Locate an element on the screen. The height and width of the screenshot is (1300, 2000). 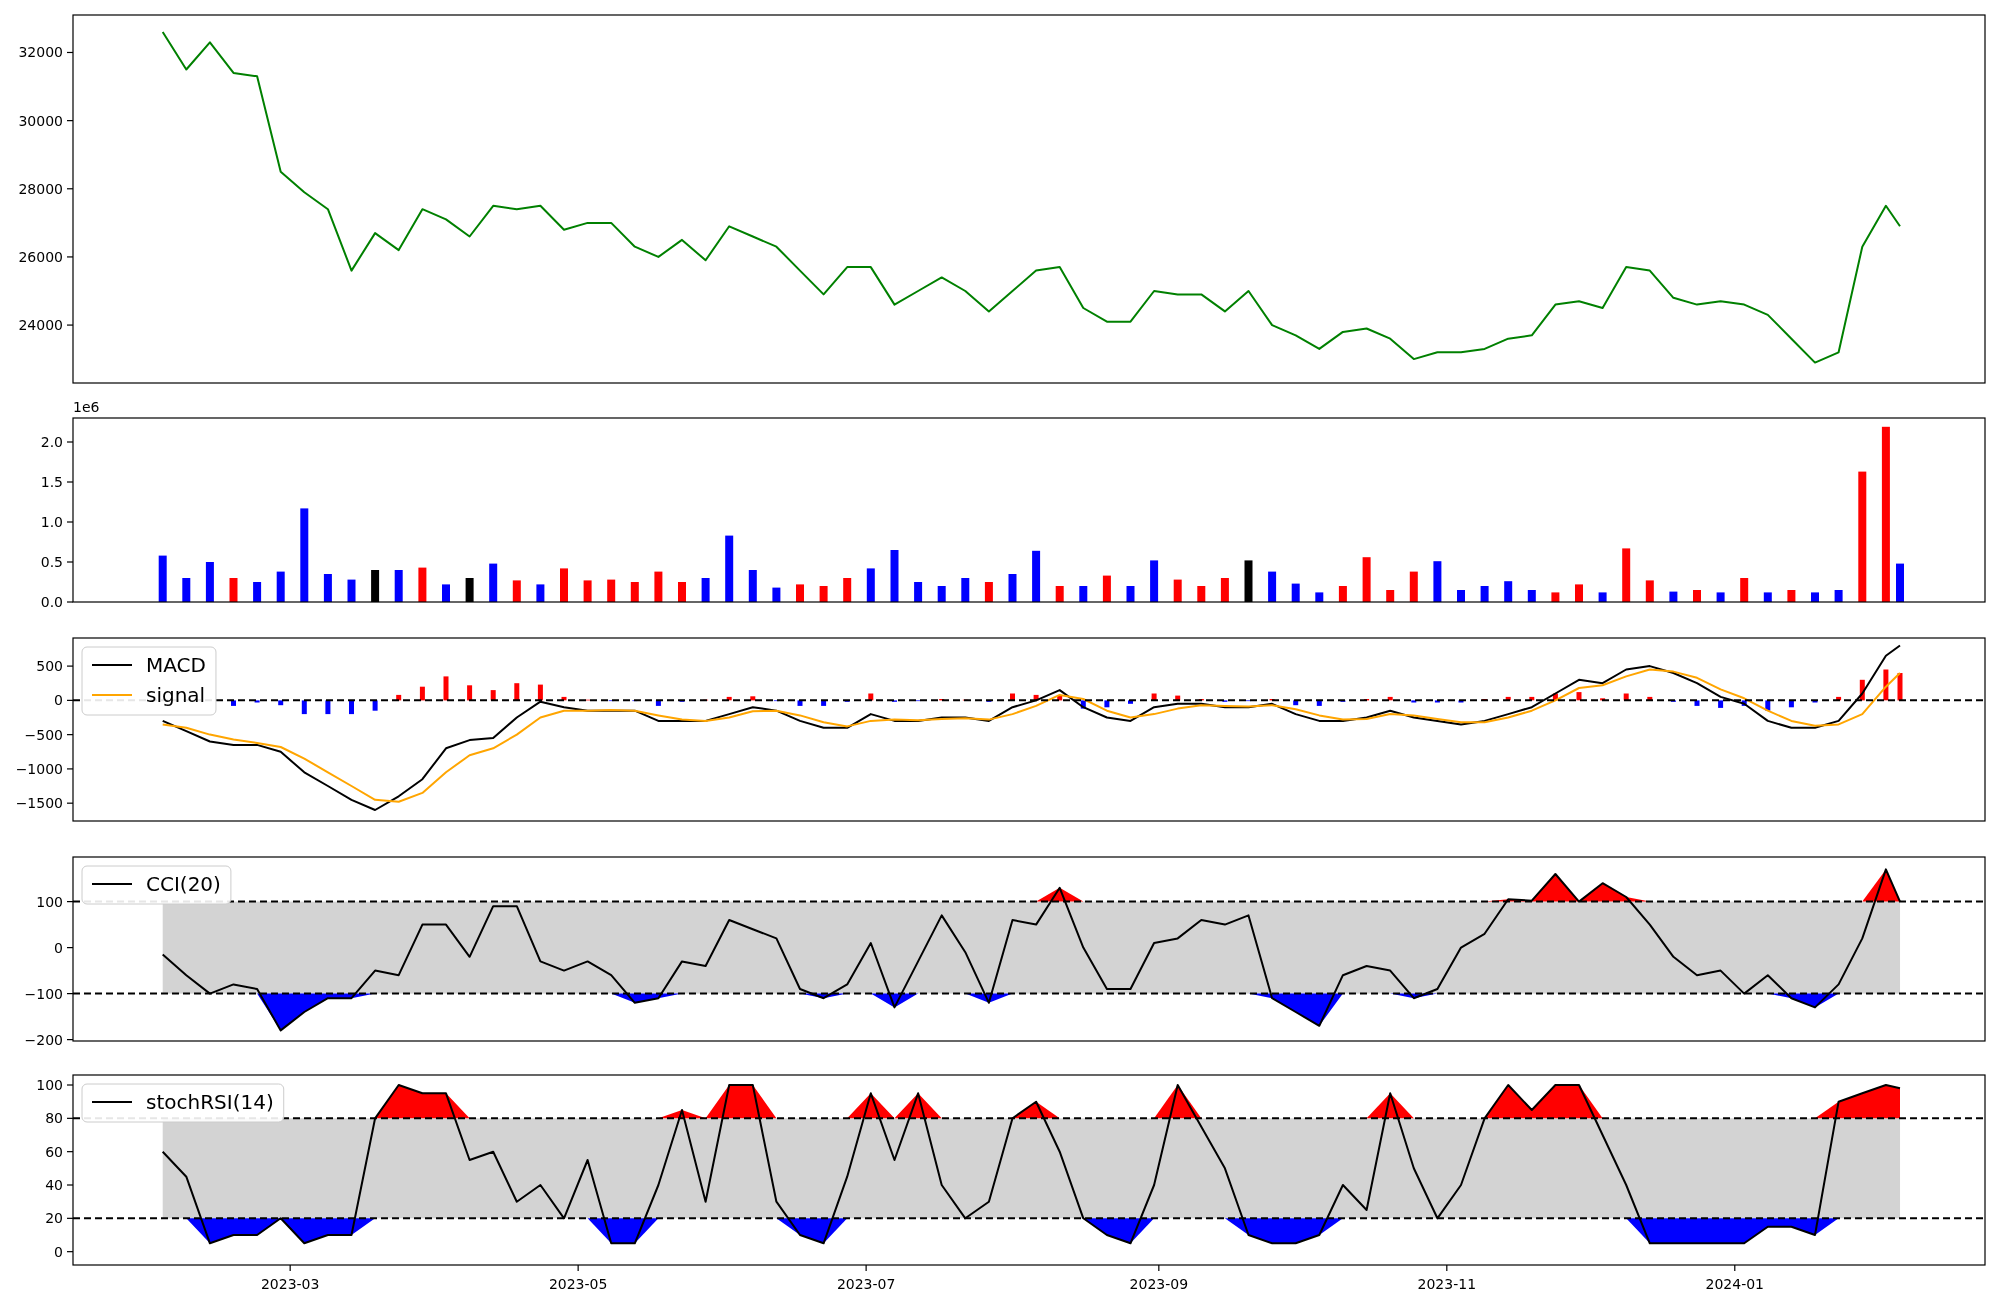
tick-label: 28000 is located at coordinates (40, 188).